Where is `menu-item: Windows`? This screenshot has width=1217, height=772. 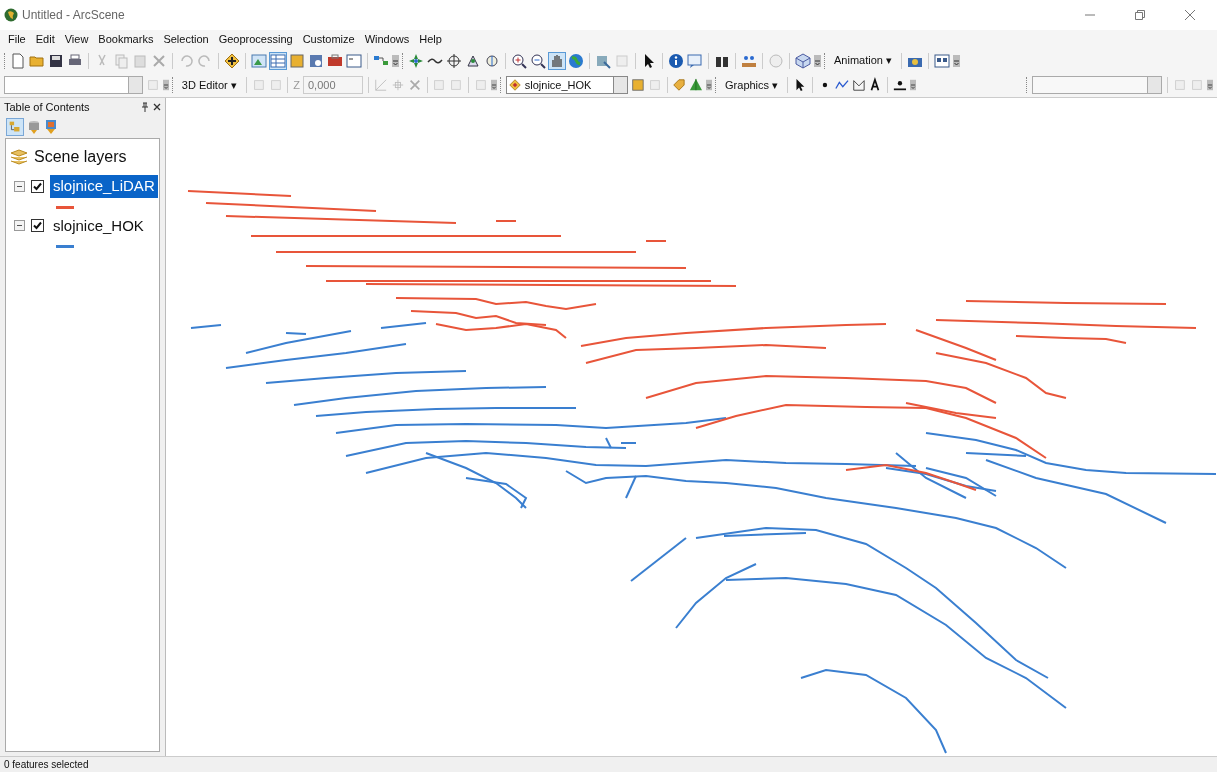 menu-item: Windows is located at coordinates (387, 39).